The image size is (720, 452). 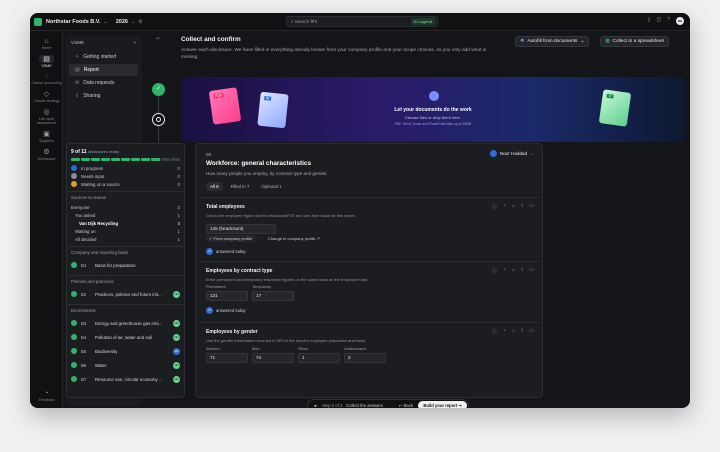 What do you see at coordinates (227, 358) in the screenshot?
I see `number-field-women: 71` at bounding box center [227, 358].